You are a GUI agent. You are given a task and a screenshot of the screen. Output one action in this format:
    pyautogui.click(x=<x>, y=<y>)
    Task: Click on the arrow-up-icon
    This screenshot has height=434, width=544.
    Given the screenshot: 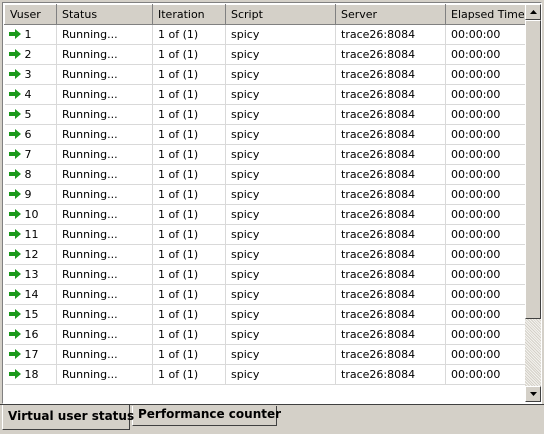 What is the action you would take?
    pyautogui.click(x=533, y=12)
    